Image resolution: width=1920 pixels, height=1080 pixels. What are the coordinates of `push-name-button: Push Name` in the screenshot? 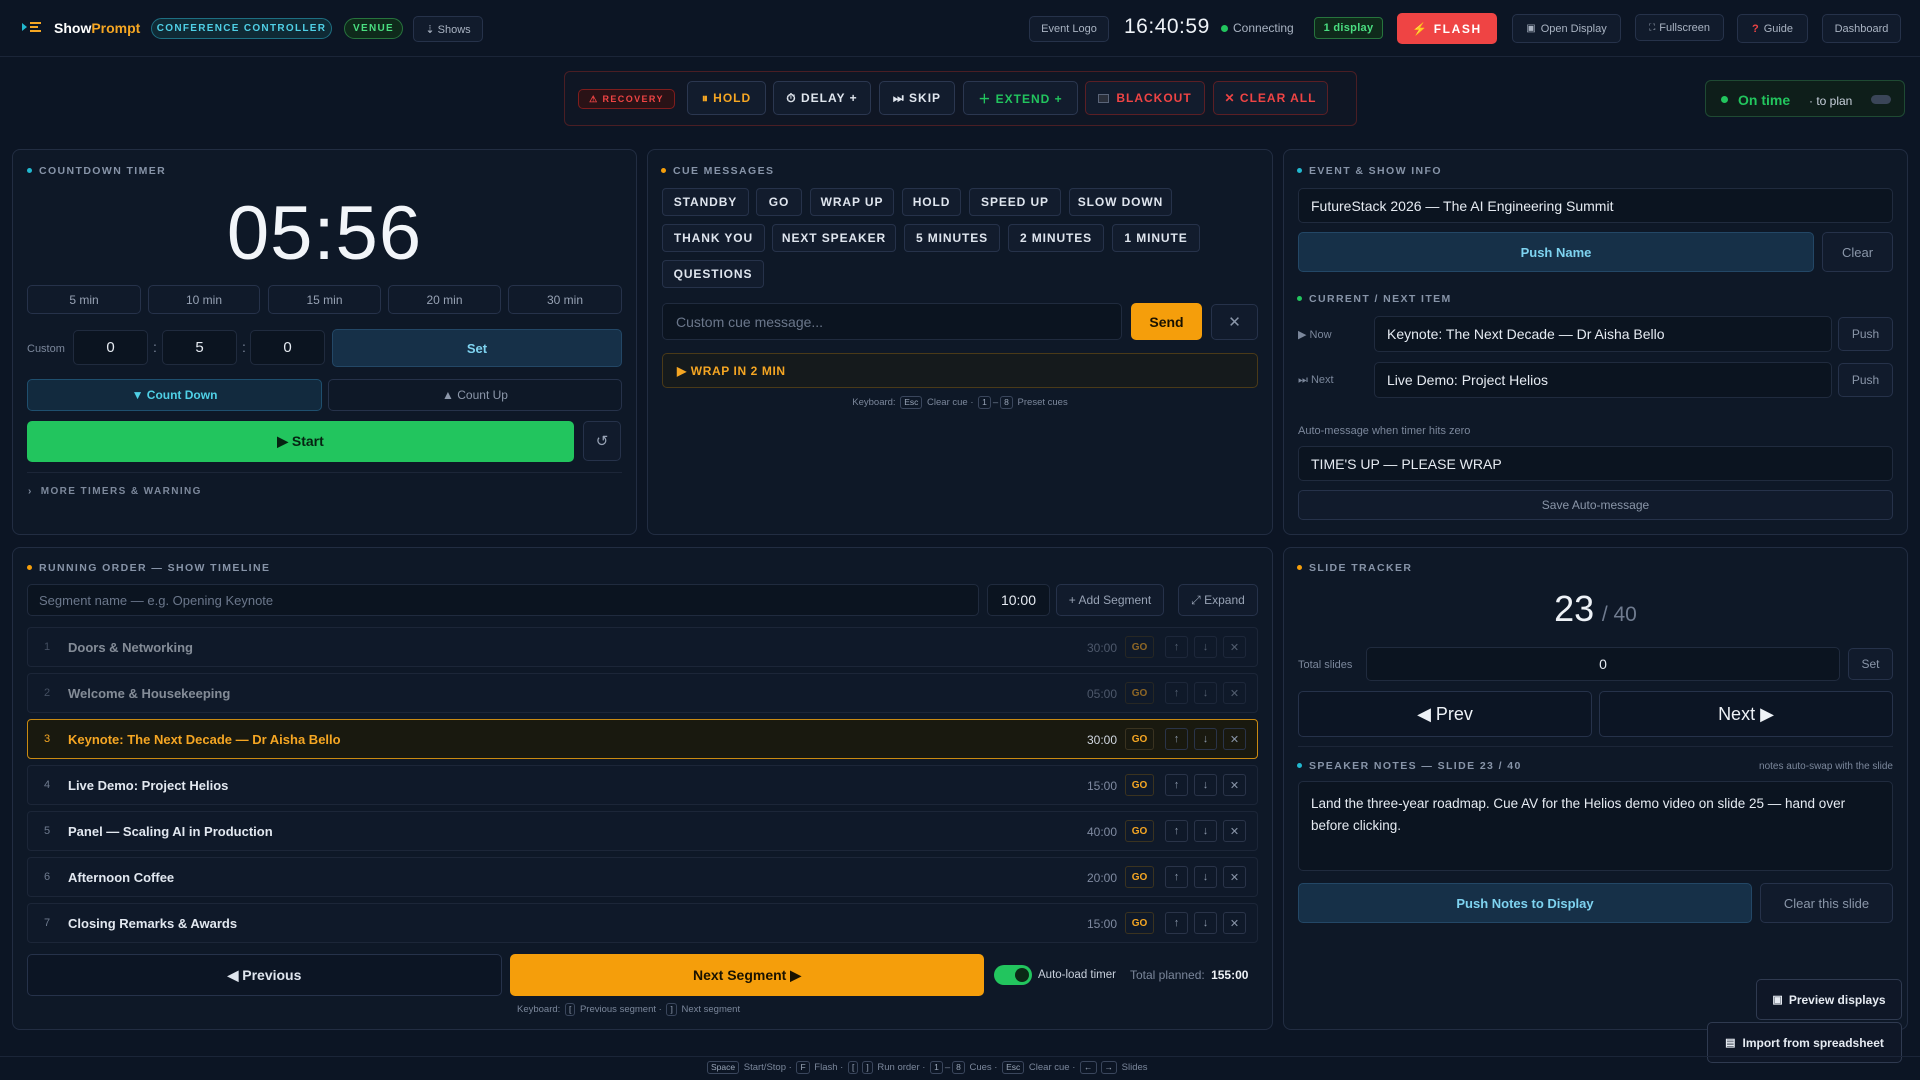 It's located at (1556, 252).